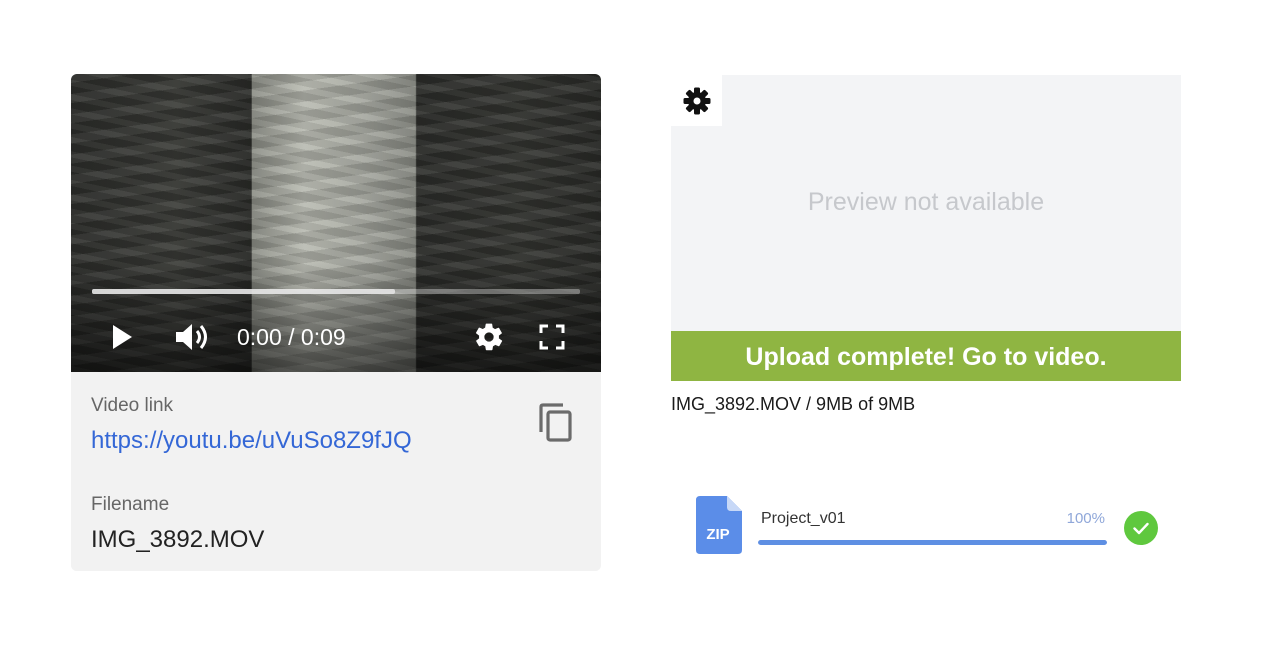 Image resolution: width=1268 pixels, height=652 pixels. What do you see at coordinates (1085, 518) in the screenshot?
I see `file-progress-percent: 100%` at bounding box center [1085, 518].